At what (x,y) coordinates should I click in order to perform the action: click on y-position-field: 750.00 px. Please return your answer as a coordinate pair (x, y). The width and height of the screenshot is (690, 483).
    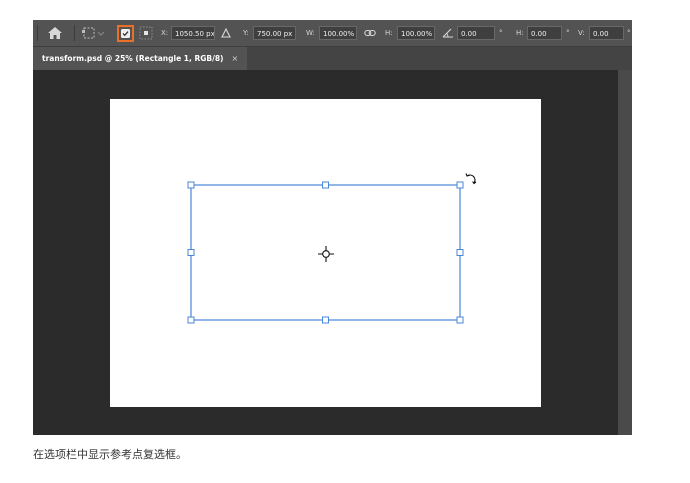
    Looking at the image, I should click on (274, 33).